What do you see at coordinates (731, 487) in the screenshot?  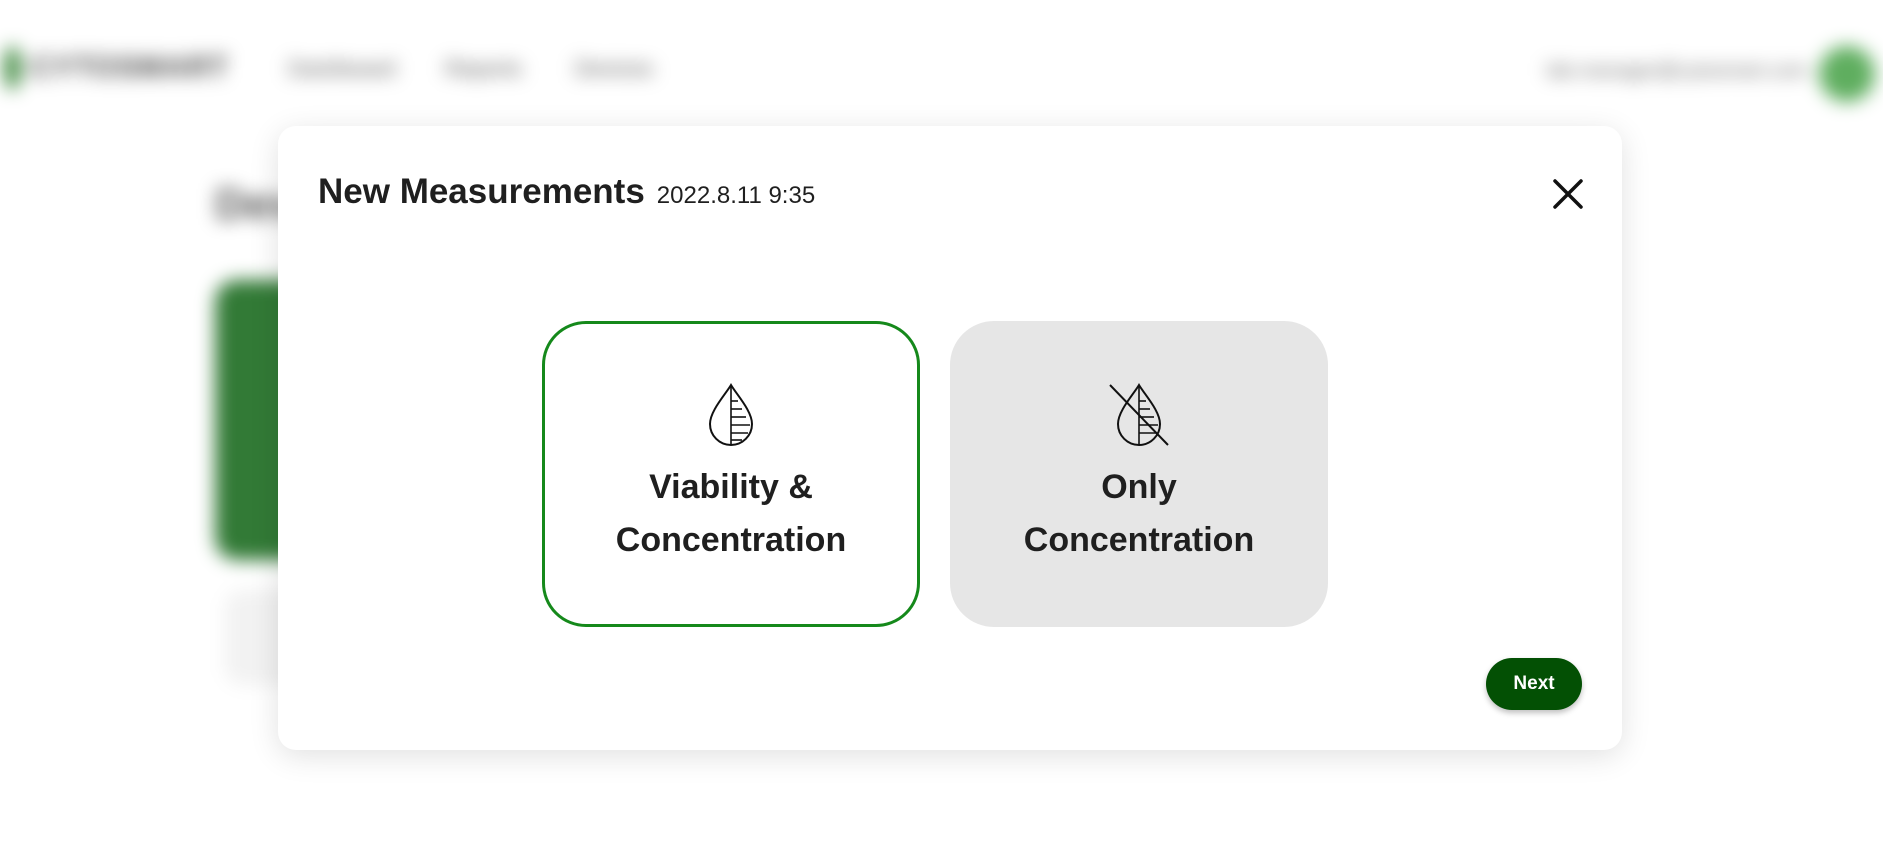 I see `option-label-line1: Viability &` at bounding box center [731, 487].